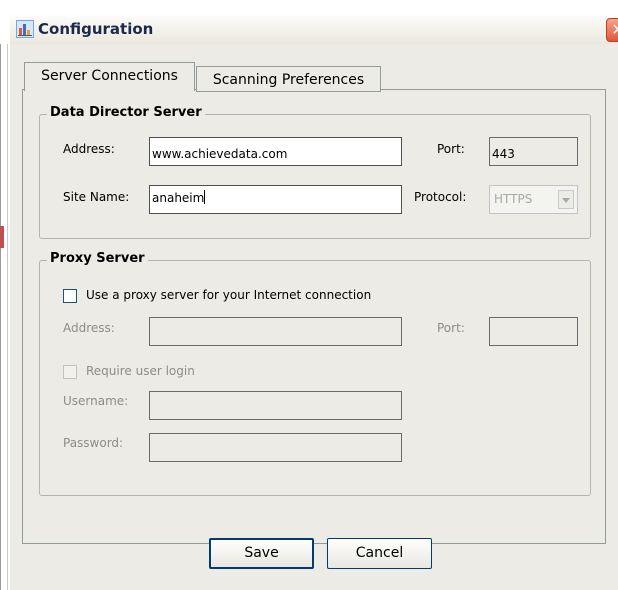 The height and width of the screenshot is (590, 618). Describe the element at coordinates (25, 29) in the screenshot. I see `app-chart-icon` at that location.